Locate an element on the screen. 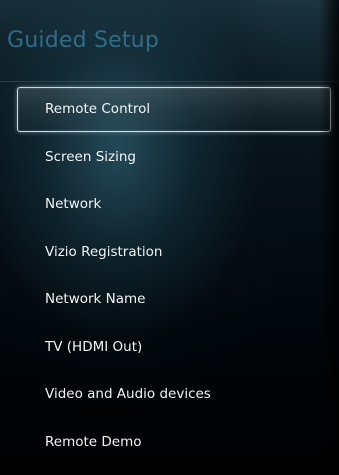 This screenshot has width=339, height=475. menu-item-video-audio-devices: Video and Audio devices is located at coordinates (174, 394).